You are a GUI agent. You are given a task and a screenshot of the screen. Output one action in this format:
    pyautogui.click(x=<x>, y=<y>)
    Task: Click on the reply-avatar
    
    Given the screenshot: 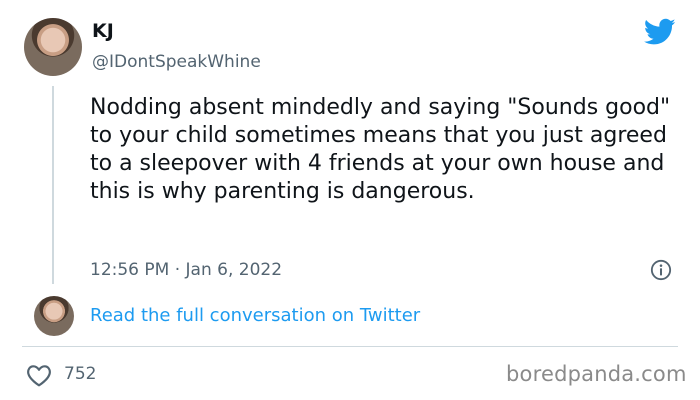 What is the action you would take?
    pyautogui.click(x=54, y=316)
    